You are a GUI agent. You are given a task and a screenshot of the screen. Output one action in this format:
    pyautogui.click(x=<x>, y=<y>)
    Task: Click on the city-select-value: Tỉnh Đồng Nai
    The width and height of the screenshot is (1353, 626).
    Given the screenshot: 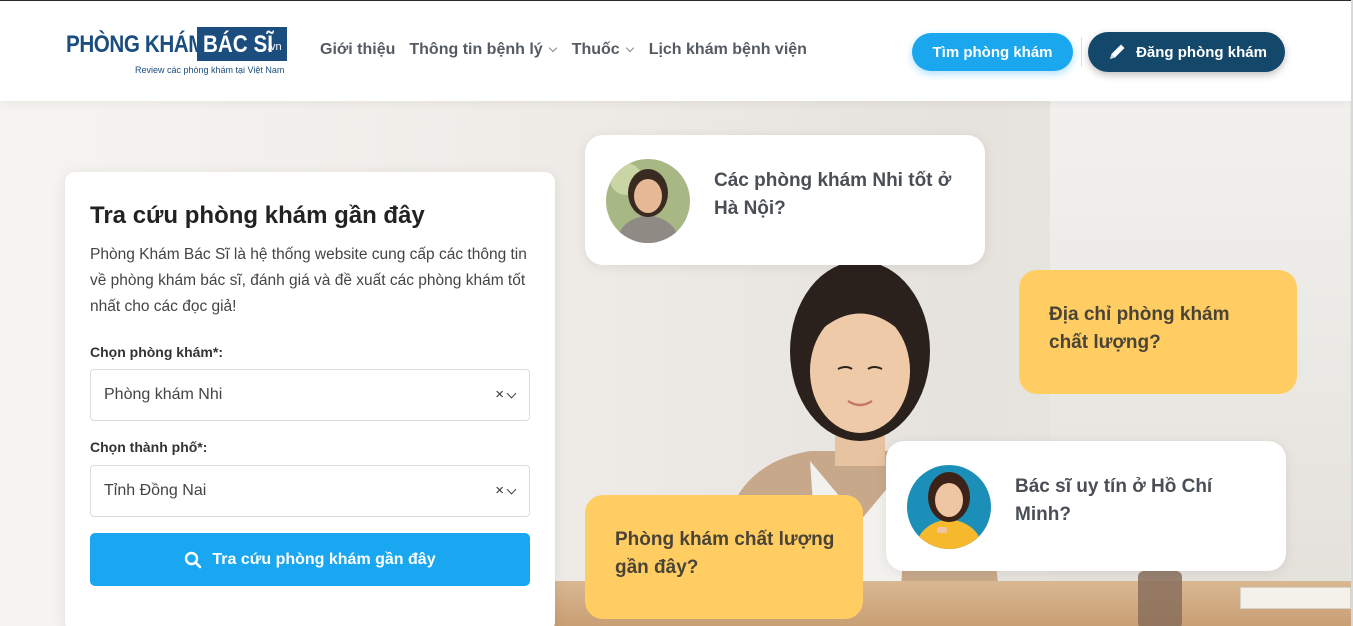 What is the action you would take?
    pyautogui.click(x=155, y=490)
    